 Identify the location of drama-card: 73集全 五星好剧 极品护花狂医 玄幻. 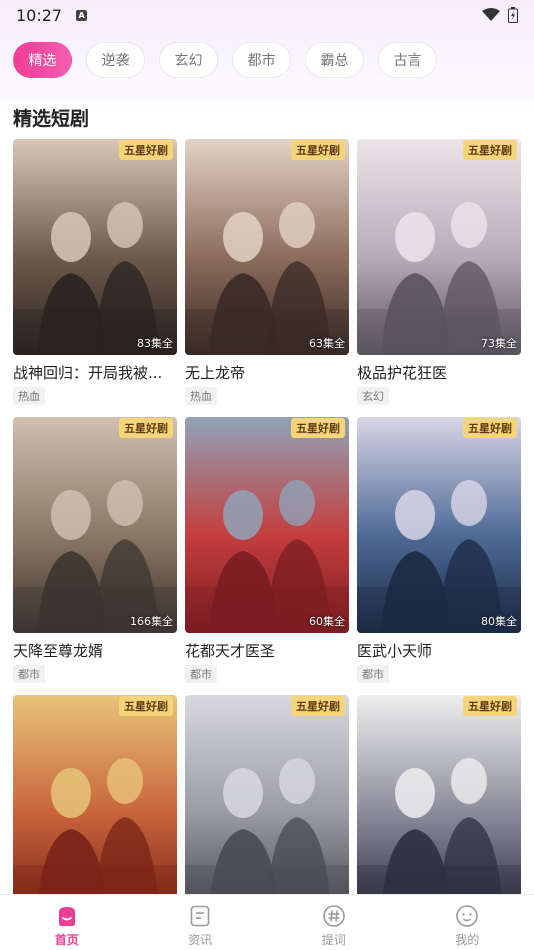
(439, 278).